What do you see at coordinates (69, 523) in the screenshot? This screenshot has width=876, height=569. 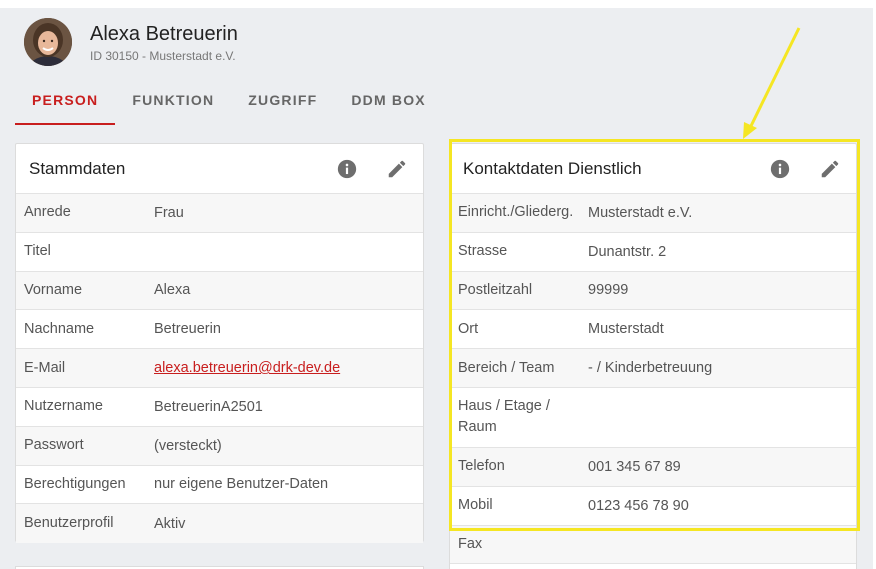 I see `row-label: Benutzerprofil` at bounding box center [69, 523].